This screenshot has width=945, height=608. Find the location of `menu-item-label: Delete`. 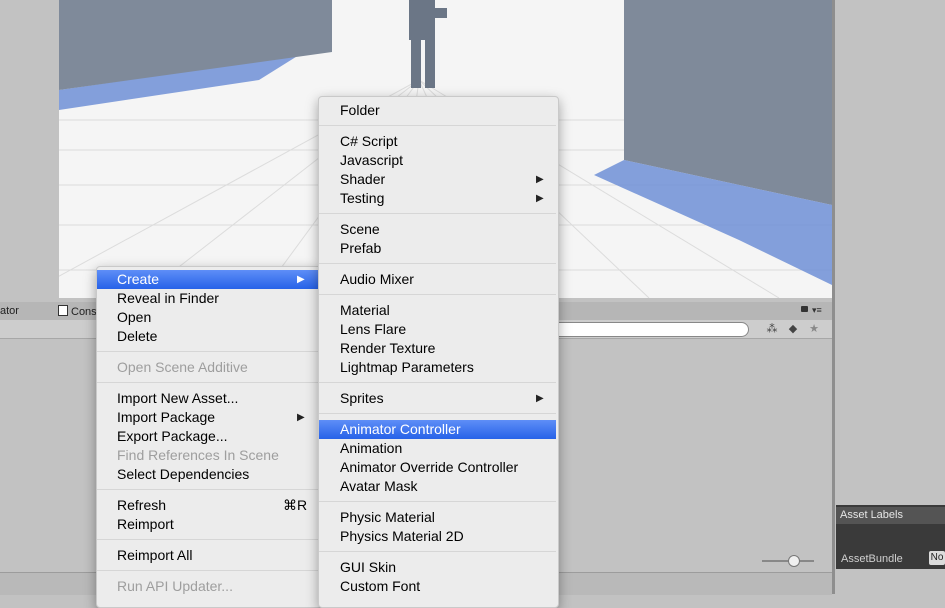

menu-item-label: Delete is located at coordinates (137, 336).